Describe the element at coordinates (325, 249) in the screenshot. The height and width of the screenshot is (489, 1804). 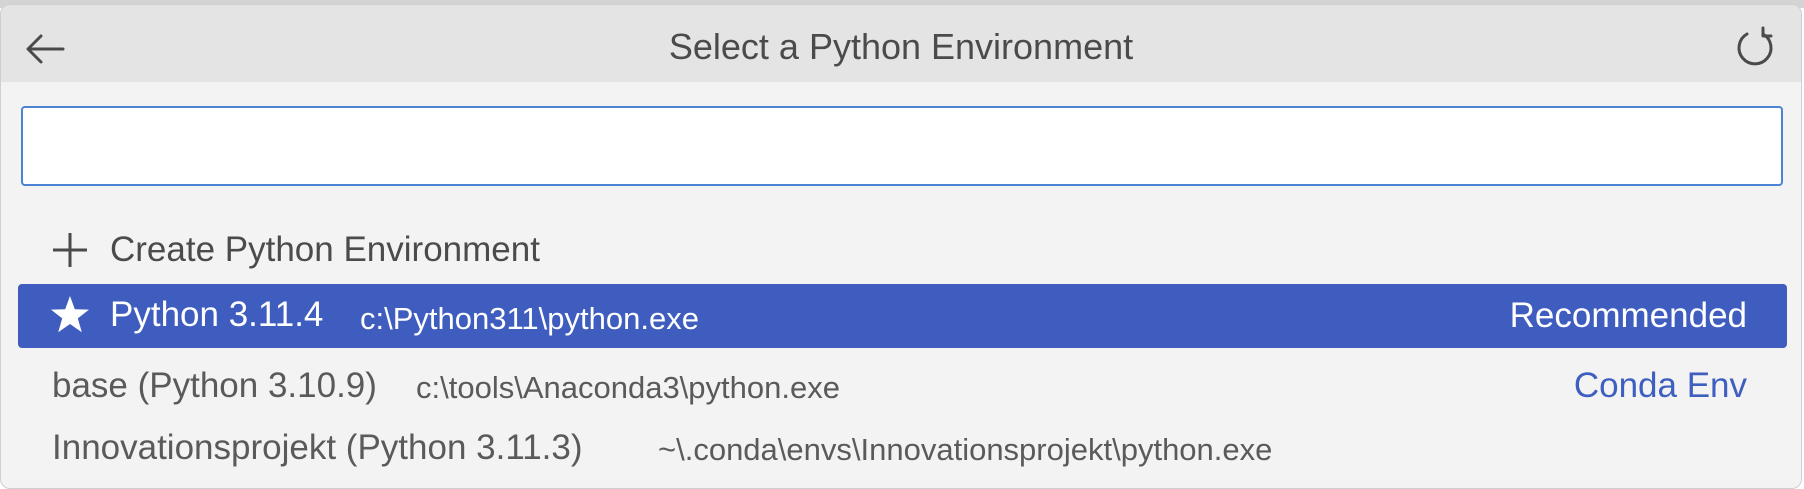
I see `create-environment-label: Create Python Environment` at that location.